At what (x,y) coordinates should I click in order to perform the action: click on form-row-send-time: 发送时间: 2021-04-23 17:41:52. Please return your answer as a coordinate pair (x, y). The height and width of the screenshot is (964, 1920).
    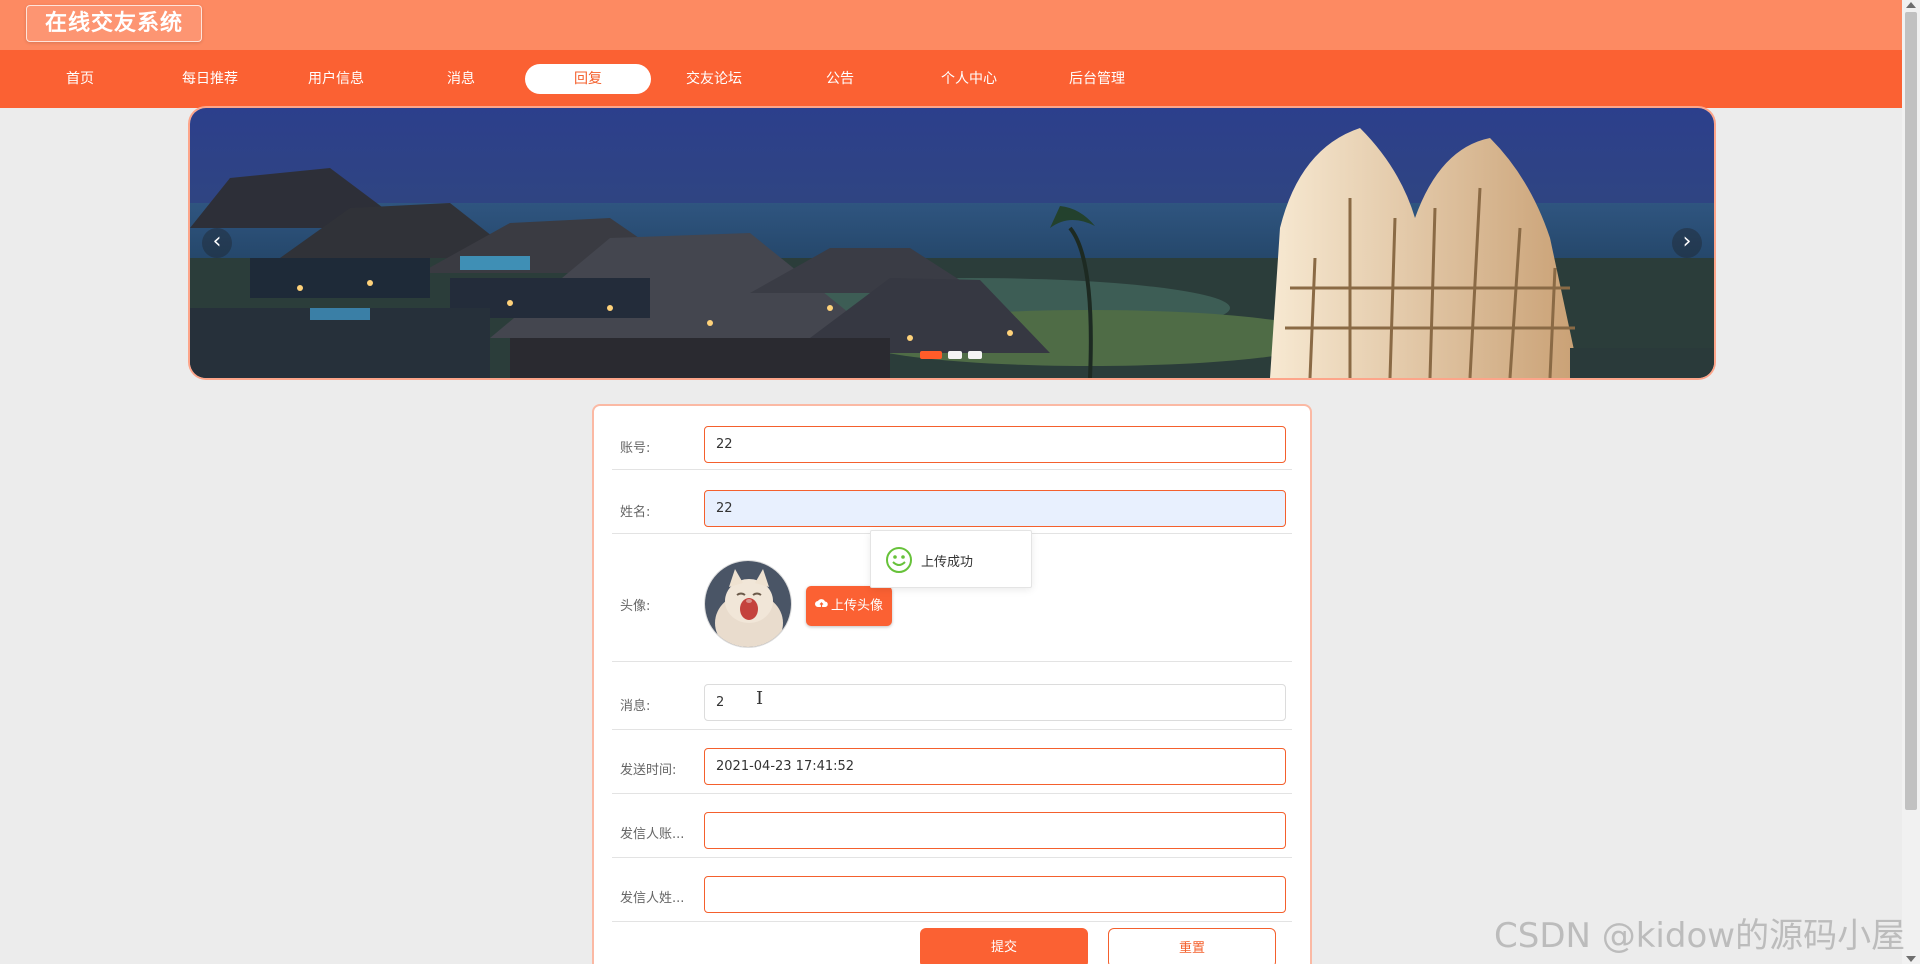
    Looking at the image, I should click on (952, 764).